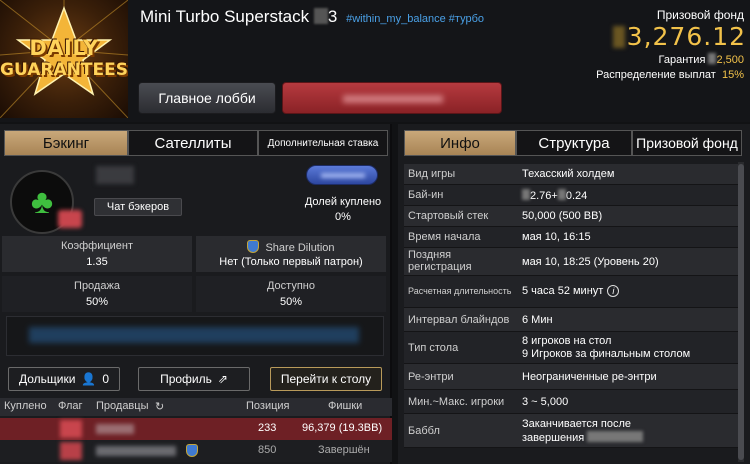 The width and height of the screenshot is (750, 464). Describe the element at coordinates (25, 406) in the screenshot. I see `col-bought: Куплено` at that location.